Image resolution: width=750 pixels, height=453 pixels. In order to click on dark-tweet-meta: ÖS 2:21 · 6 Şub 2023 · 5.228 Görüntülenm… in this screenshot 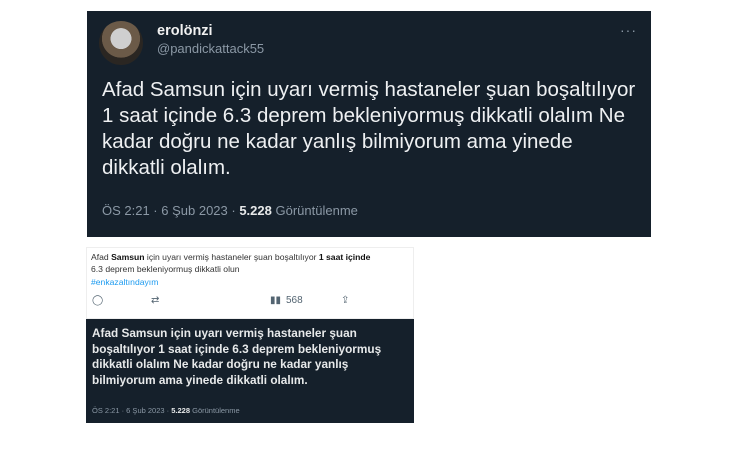, I will do `click(166, 410)`.